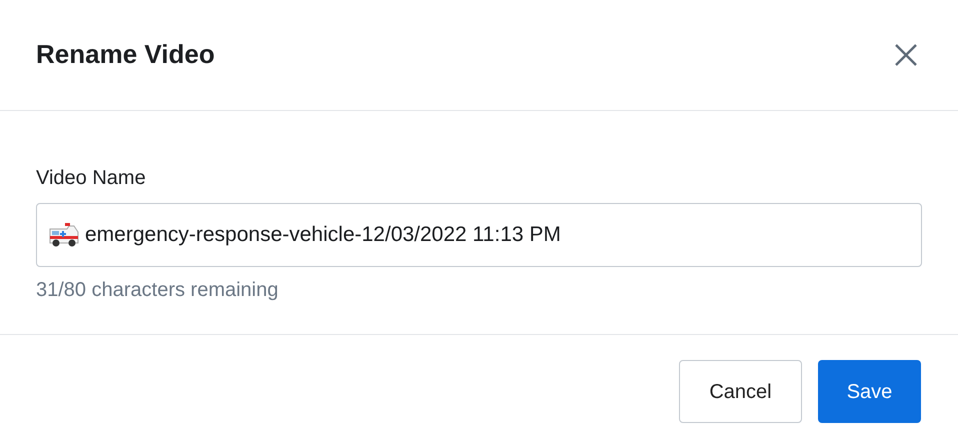  Describe the element at coordinates (479, 235) in the screenshot. I see `video-name-field: emergency-response-vehicle-12/03/2022 11:13 PM` at that location.